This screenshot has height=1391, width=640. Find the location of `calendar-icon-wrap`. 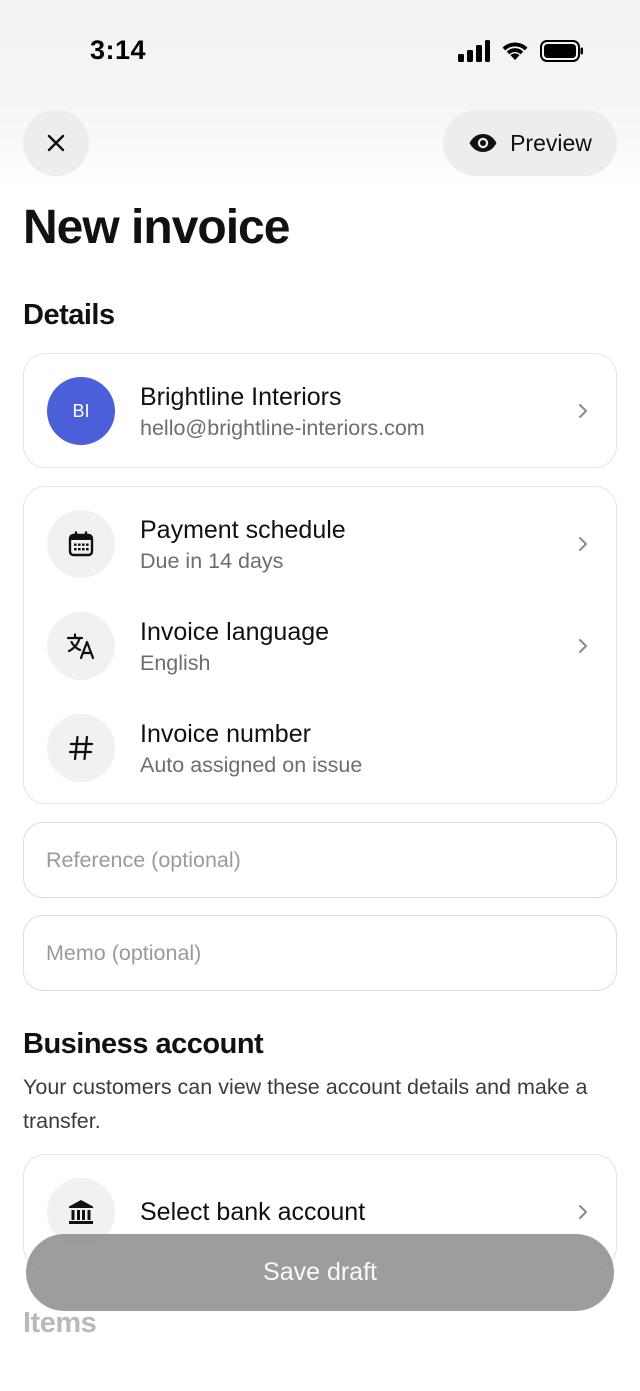

calendar-icon-wrap is located at coordinates (81, 544).